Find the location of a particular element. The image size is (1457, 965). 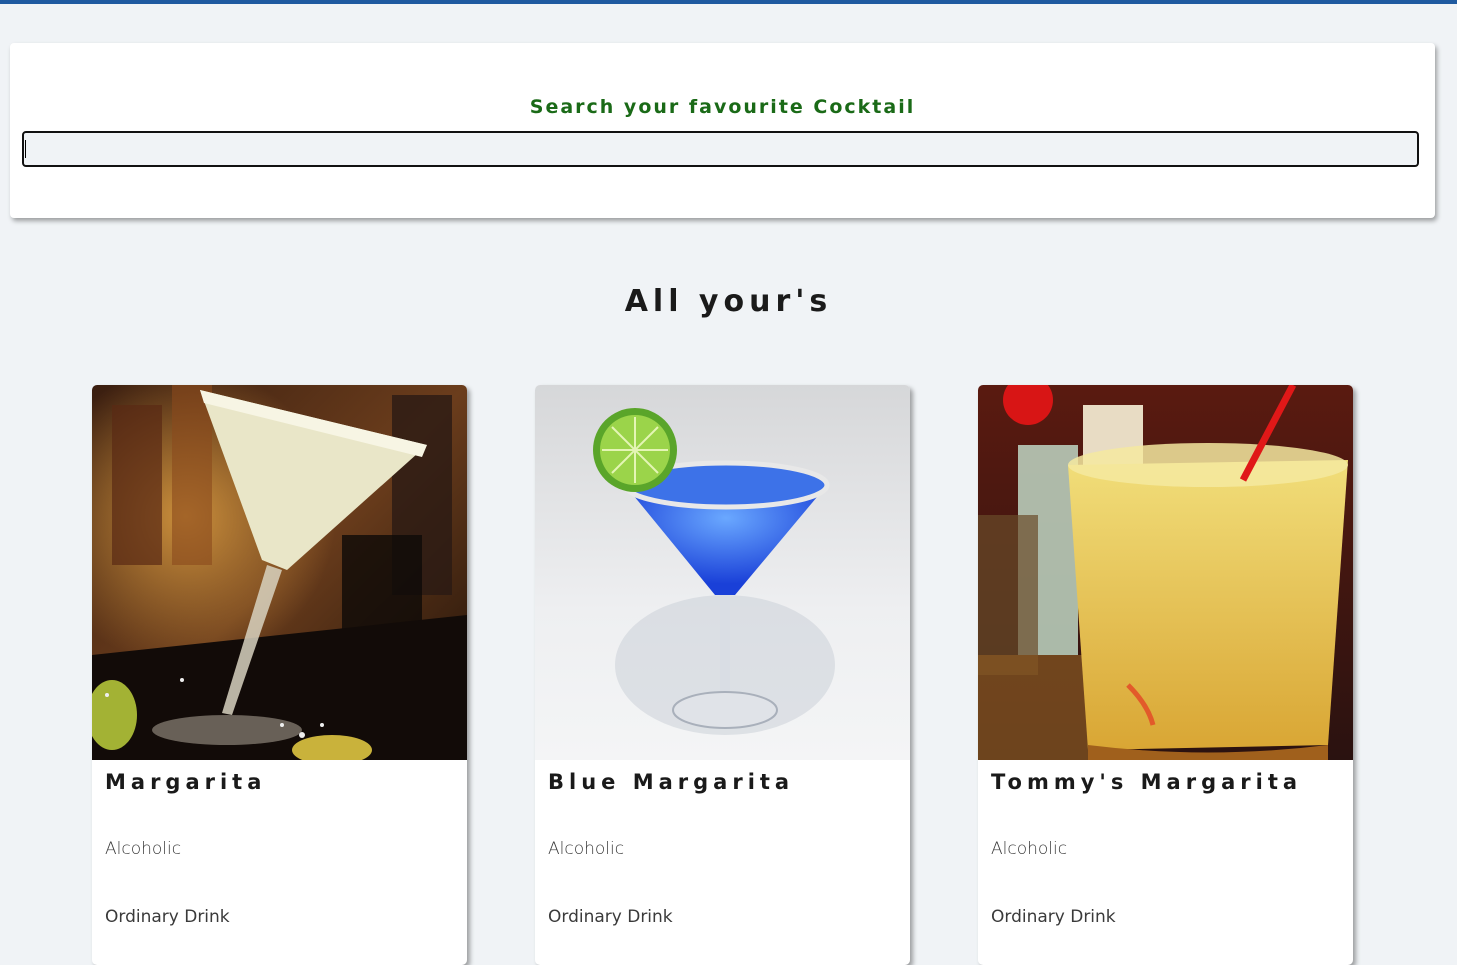

text-caret is located at coordinates (25, 149).